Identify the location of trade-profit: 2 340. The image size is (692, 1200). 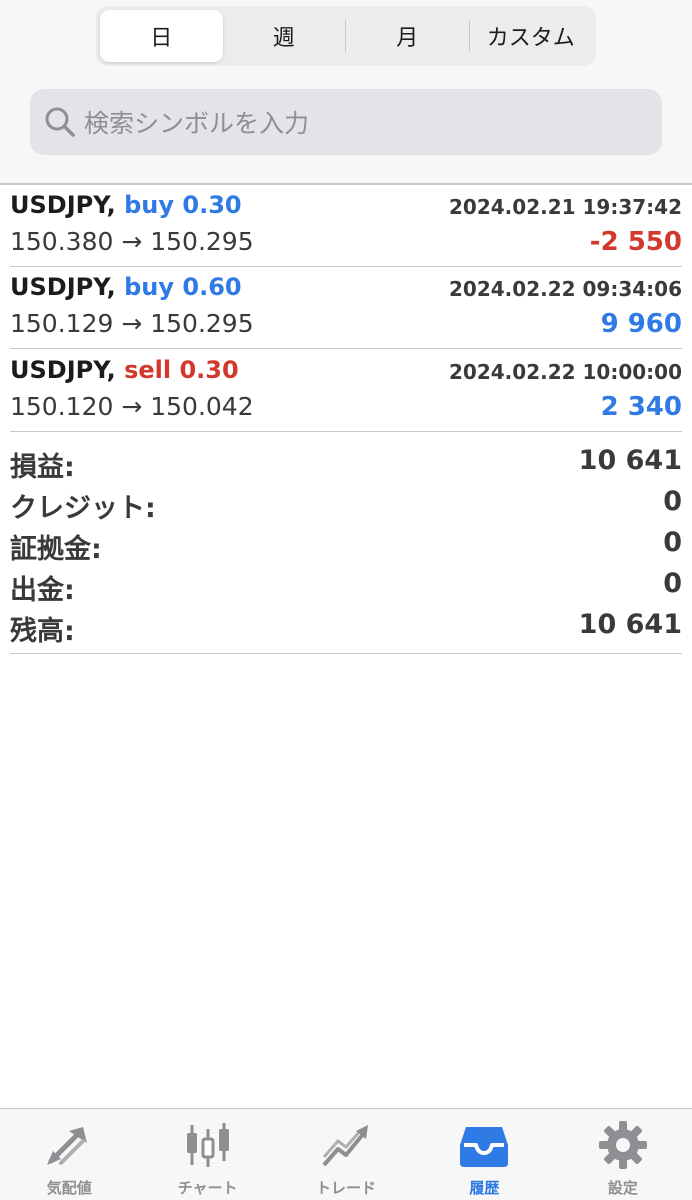
(641, 407).